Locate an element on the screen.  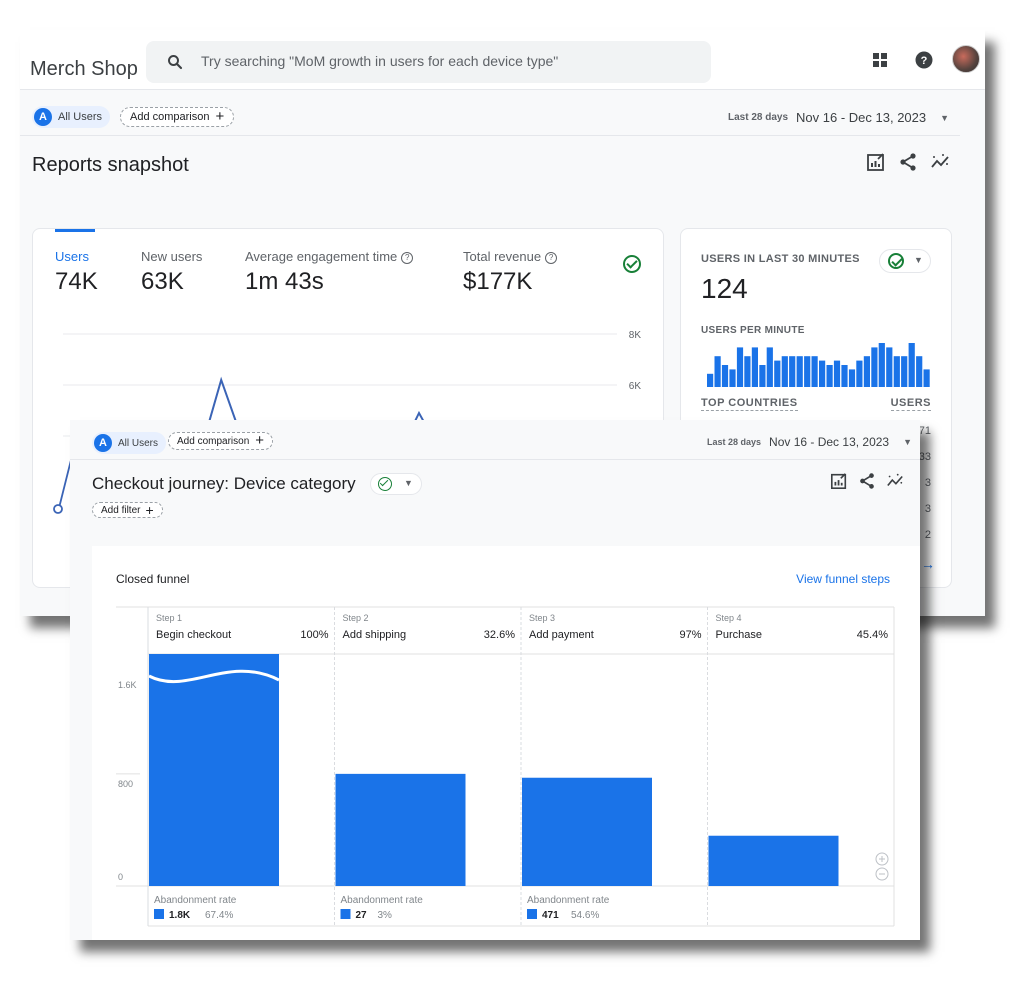
y-tick-label: 800 is located at coordinates (125, 784).